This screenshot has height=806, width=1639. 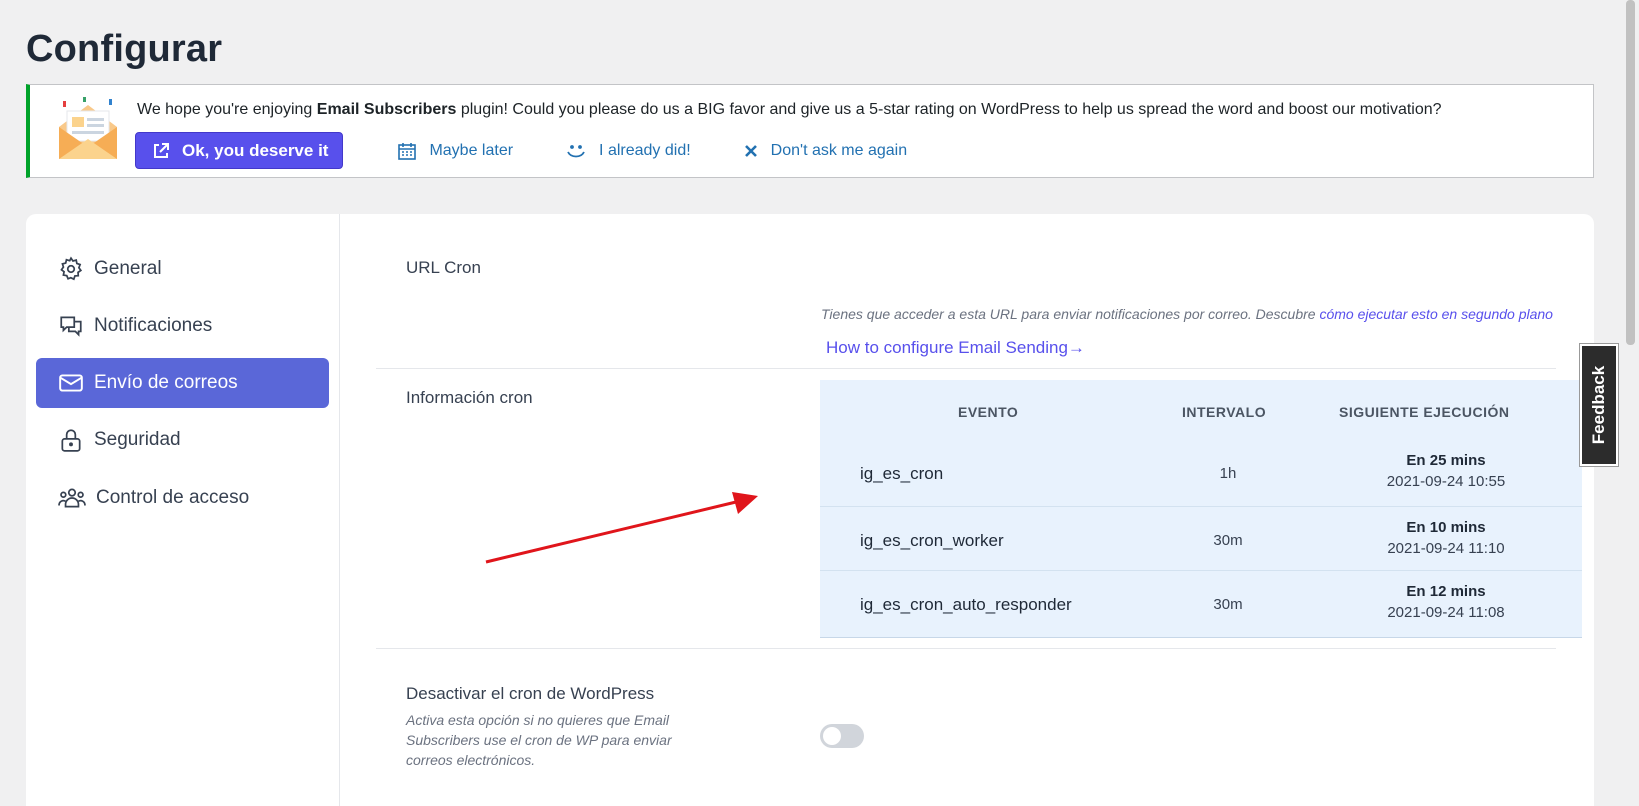 What do you see at coordinates (1424, 412) in the screenshot?
I see `column-header-siguiente-ejecucion: SIGUIENTE EJECUCIÓN` at bounding box center [1424, 412].